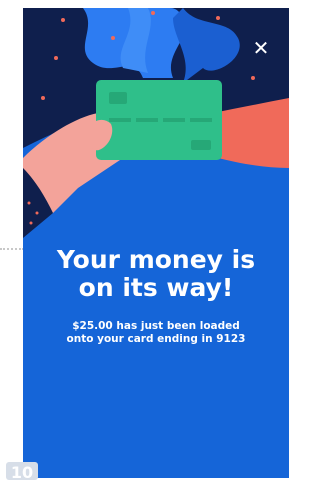 The image size is (320, 480). Describe the element at coordinates (12, 249) in the screenshot. I see `dotted-connector` at that location.